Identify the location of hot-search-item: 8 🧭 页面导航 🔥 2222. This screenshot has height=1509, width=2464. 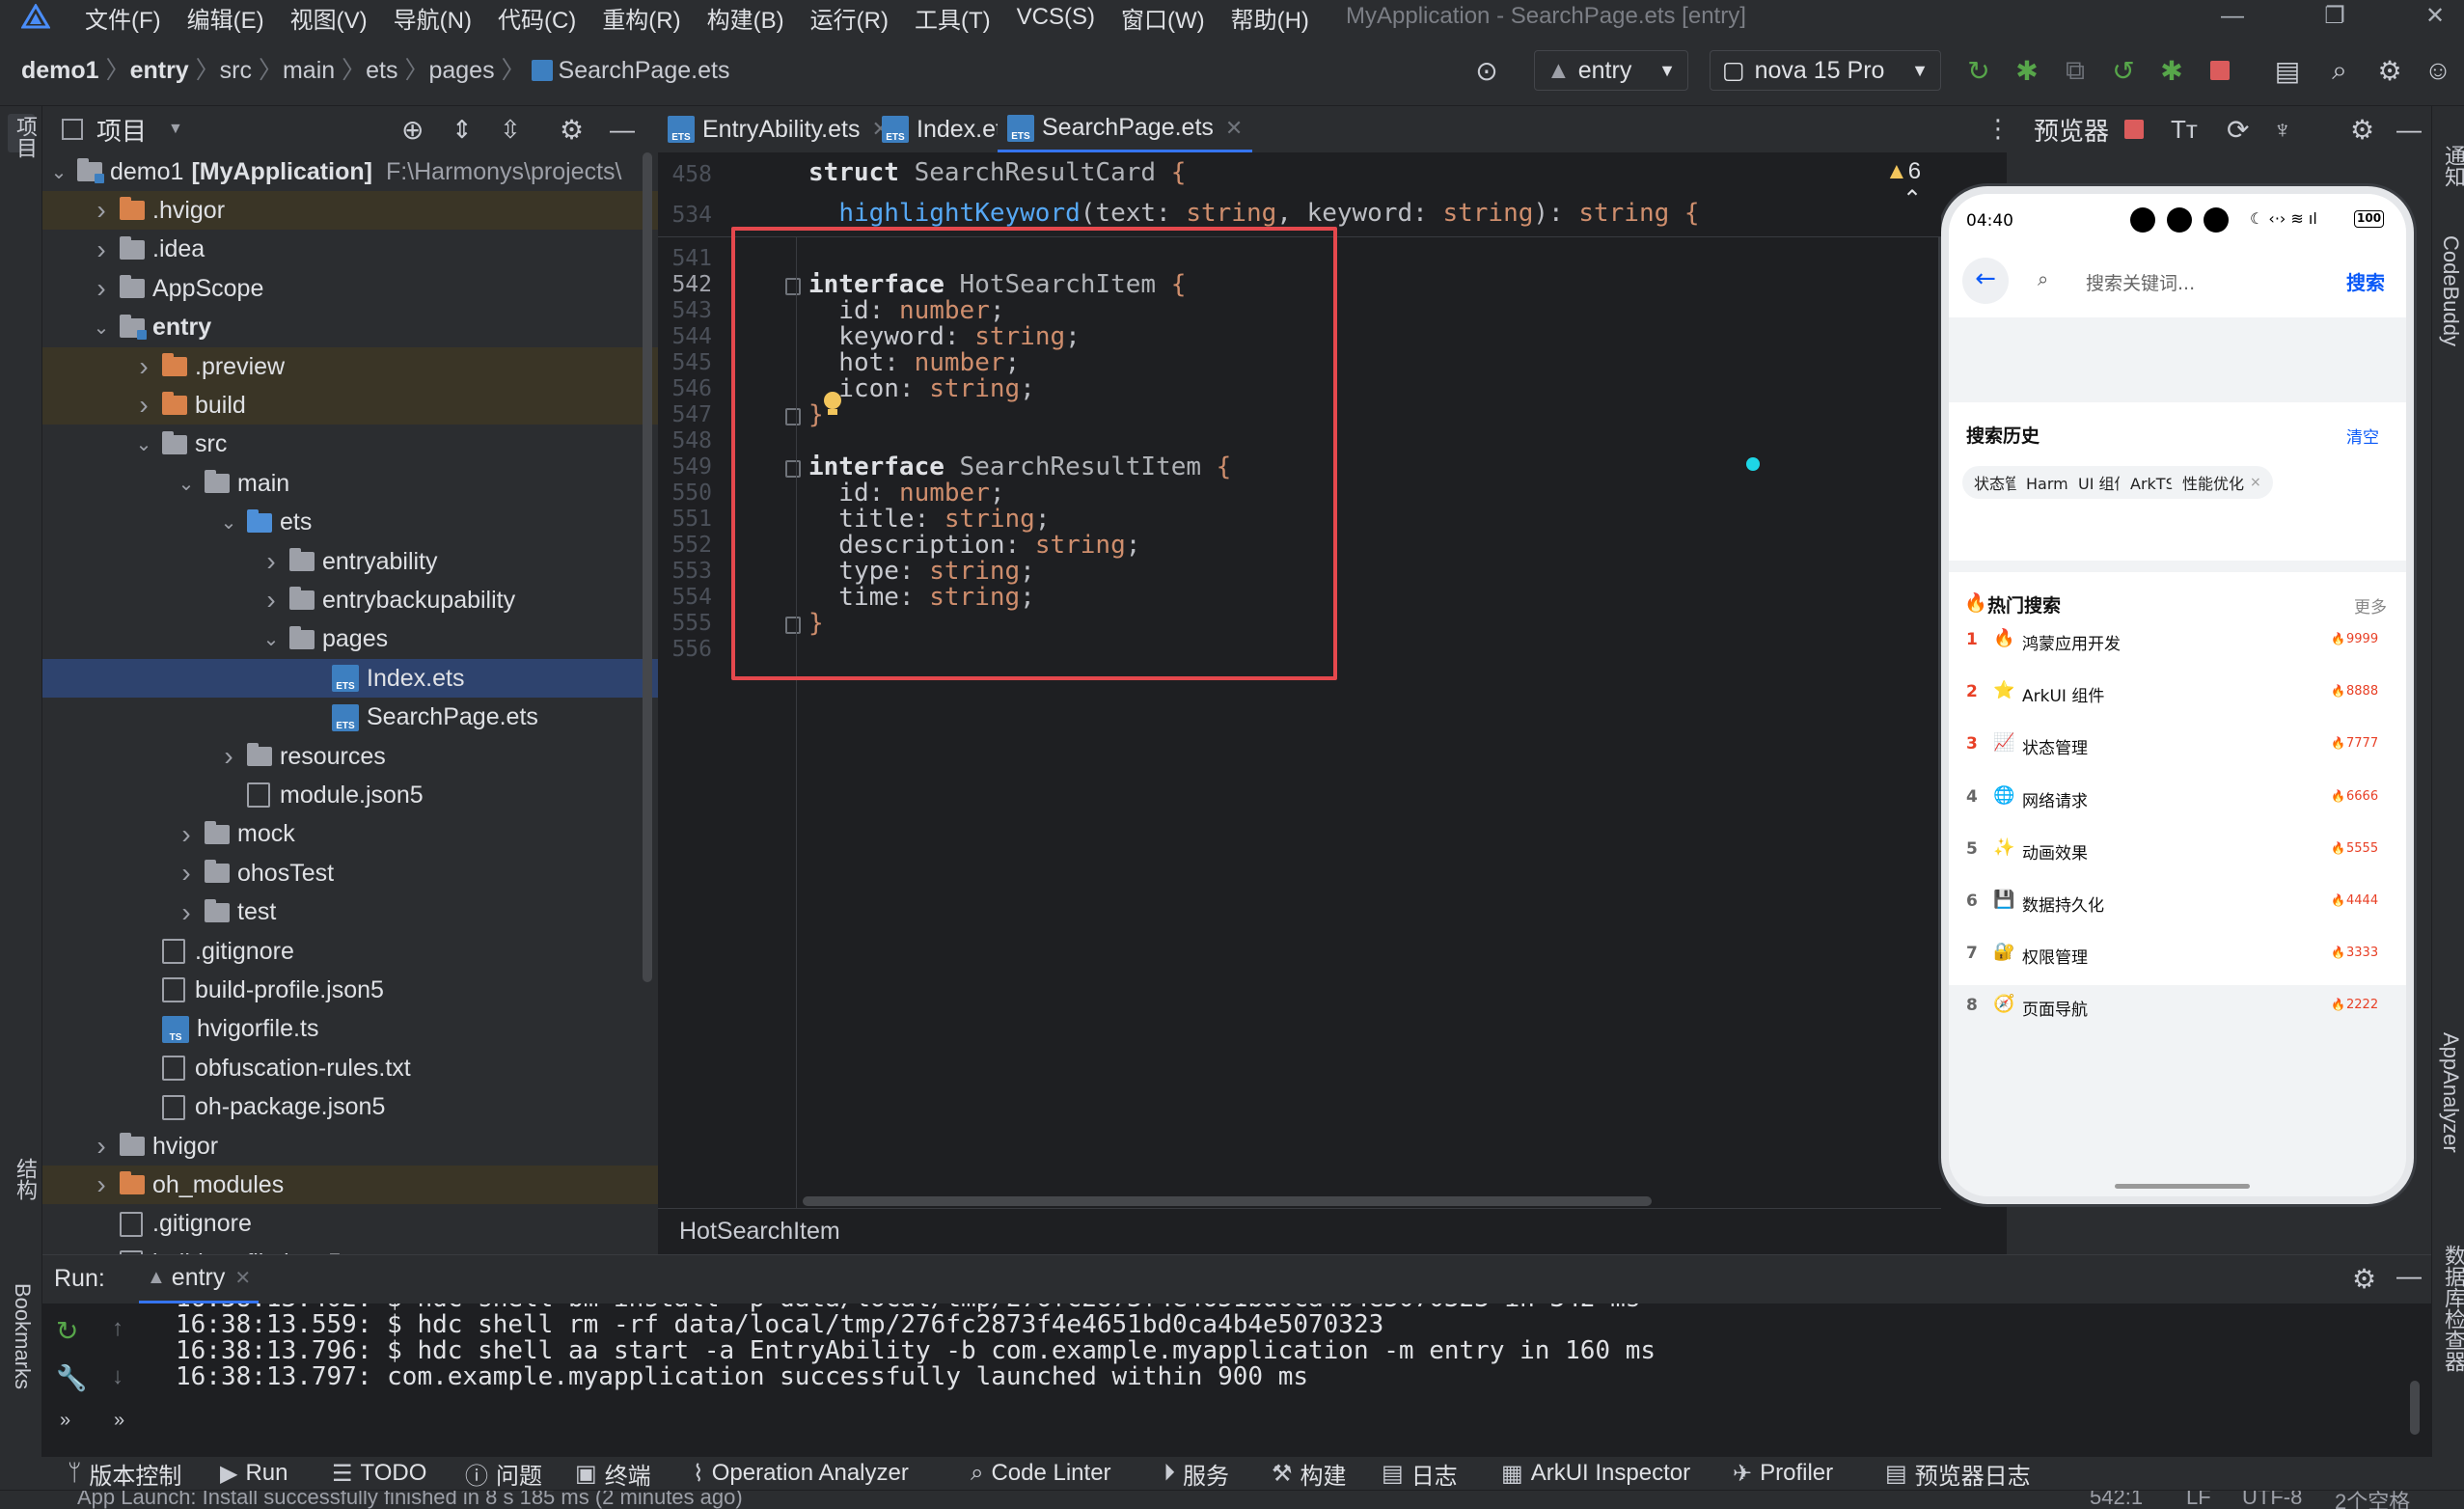
(2177, 1007).